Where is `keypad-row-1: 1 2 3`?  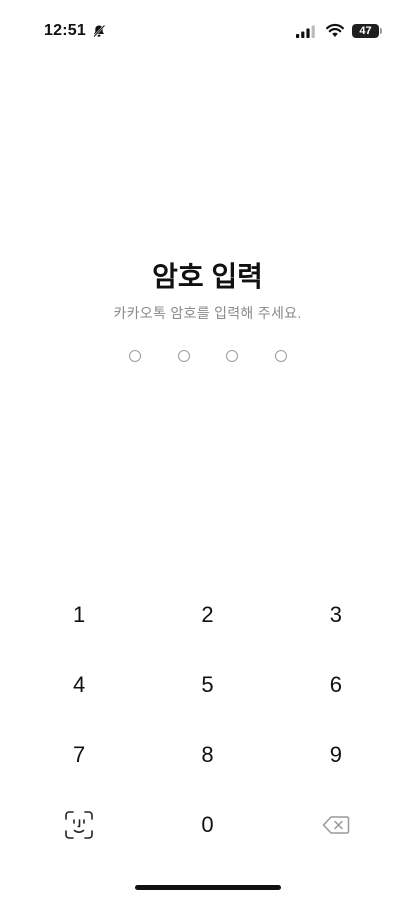
keypad-row-1: 1 2 3 is located at coordinates (207, 615).